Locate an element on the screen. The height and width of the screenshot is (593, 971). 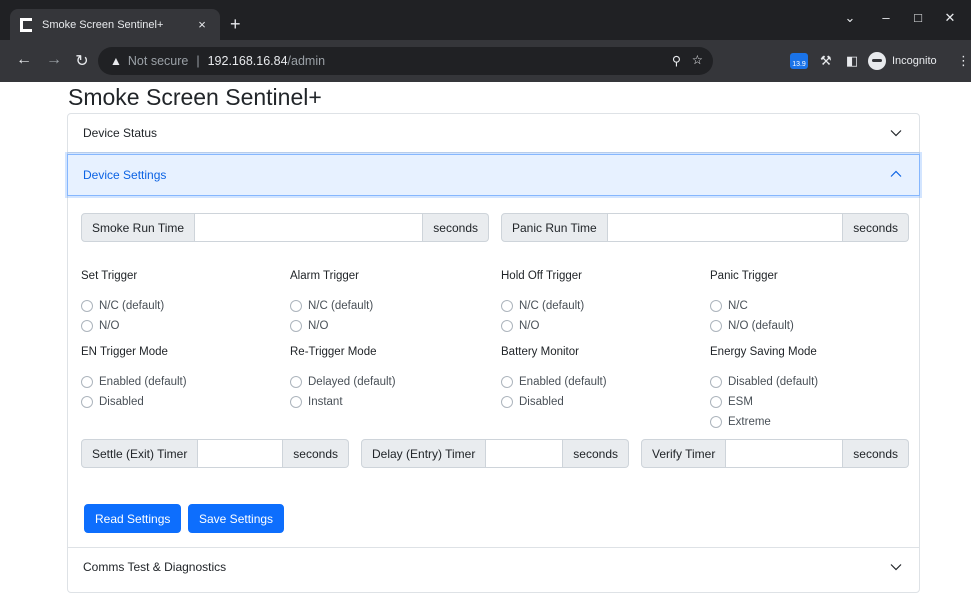
minimize-icon: – is located at coordinates (886, 17).